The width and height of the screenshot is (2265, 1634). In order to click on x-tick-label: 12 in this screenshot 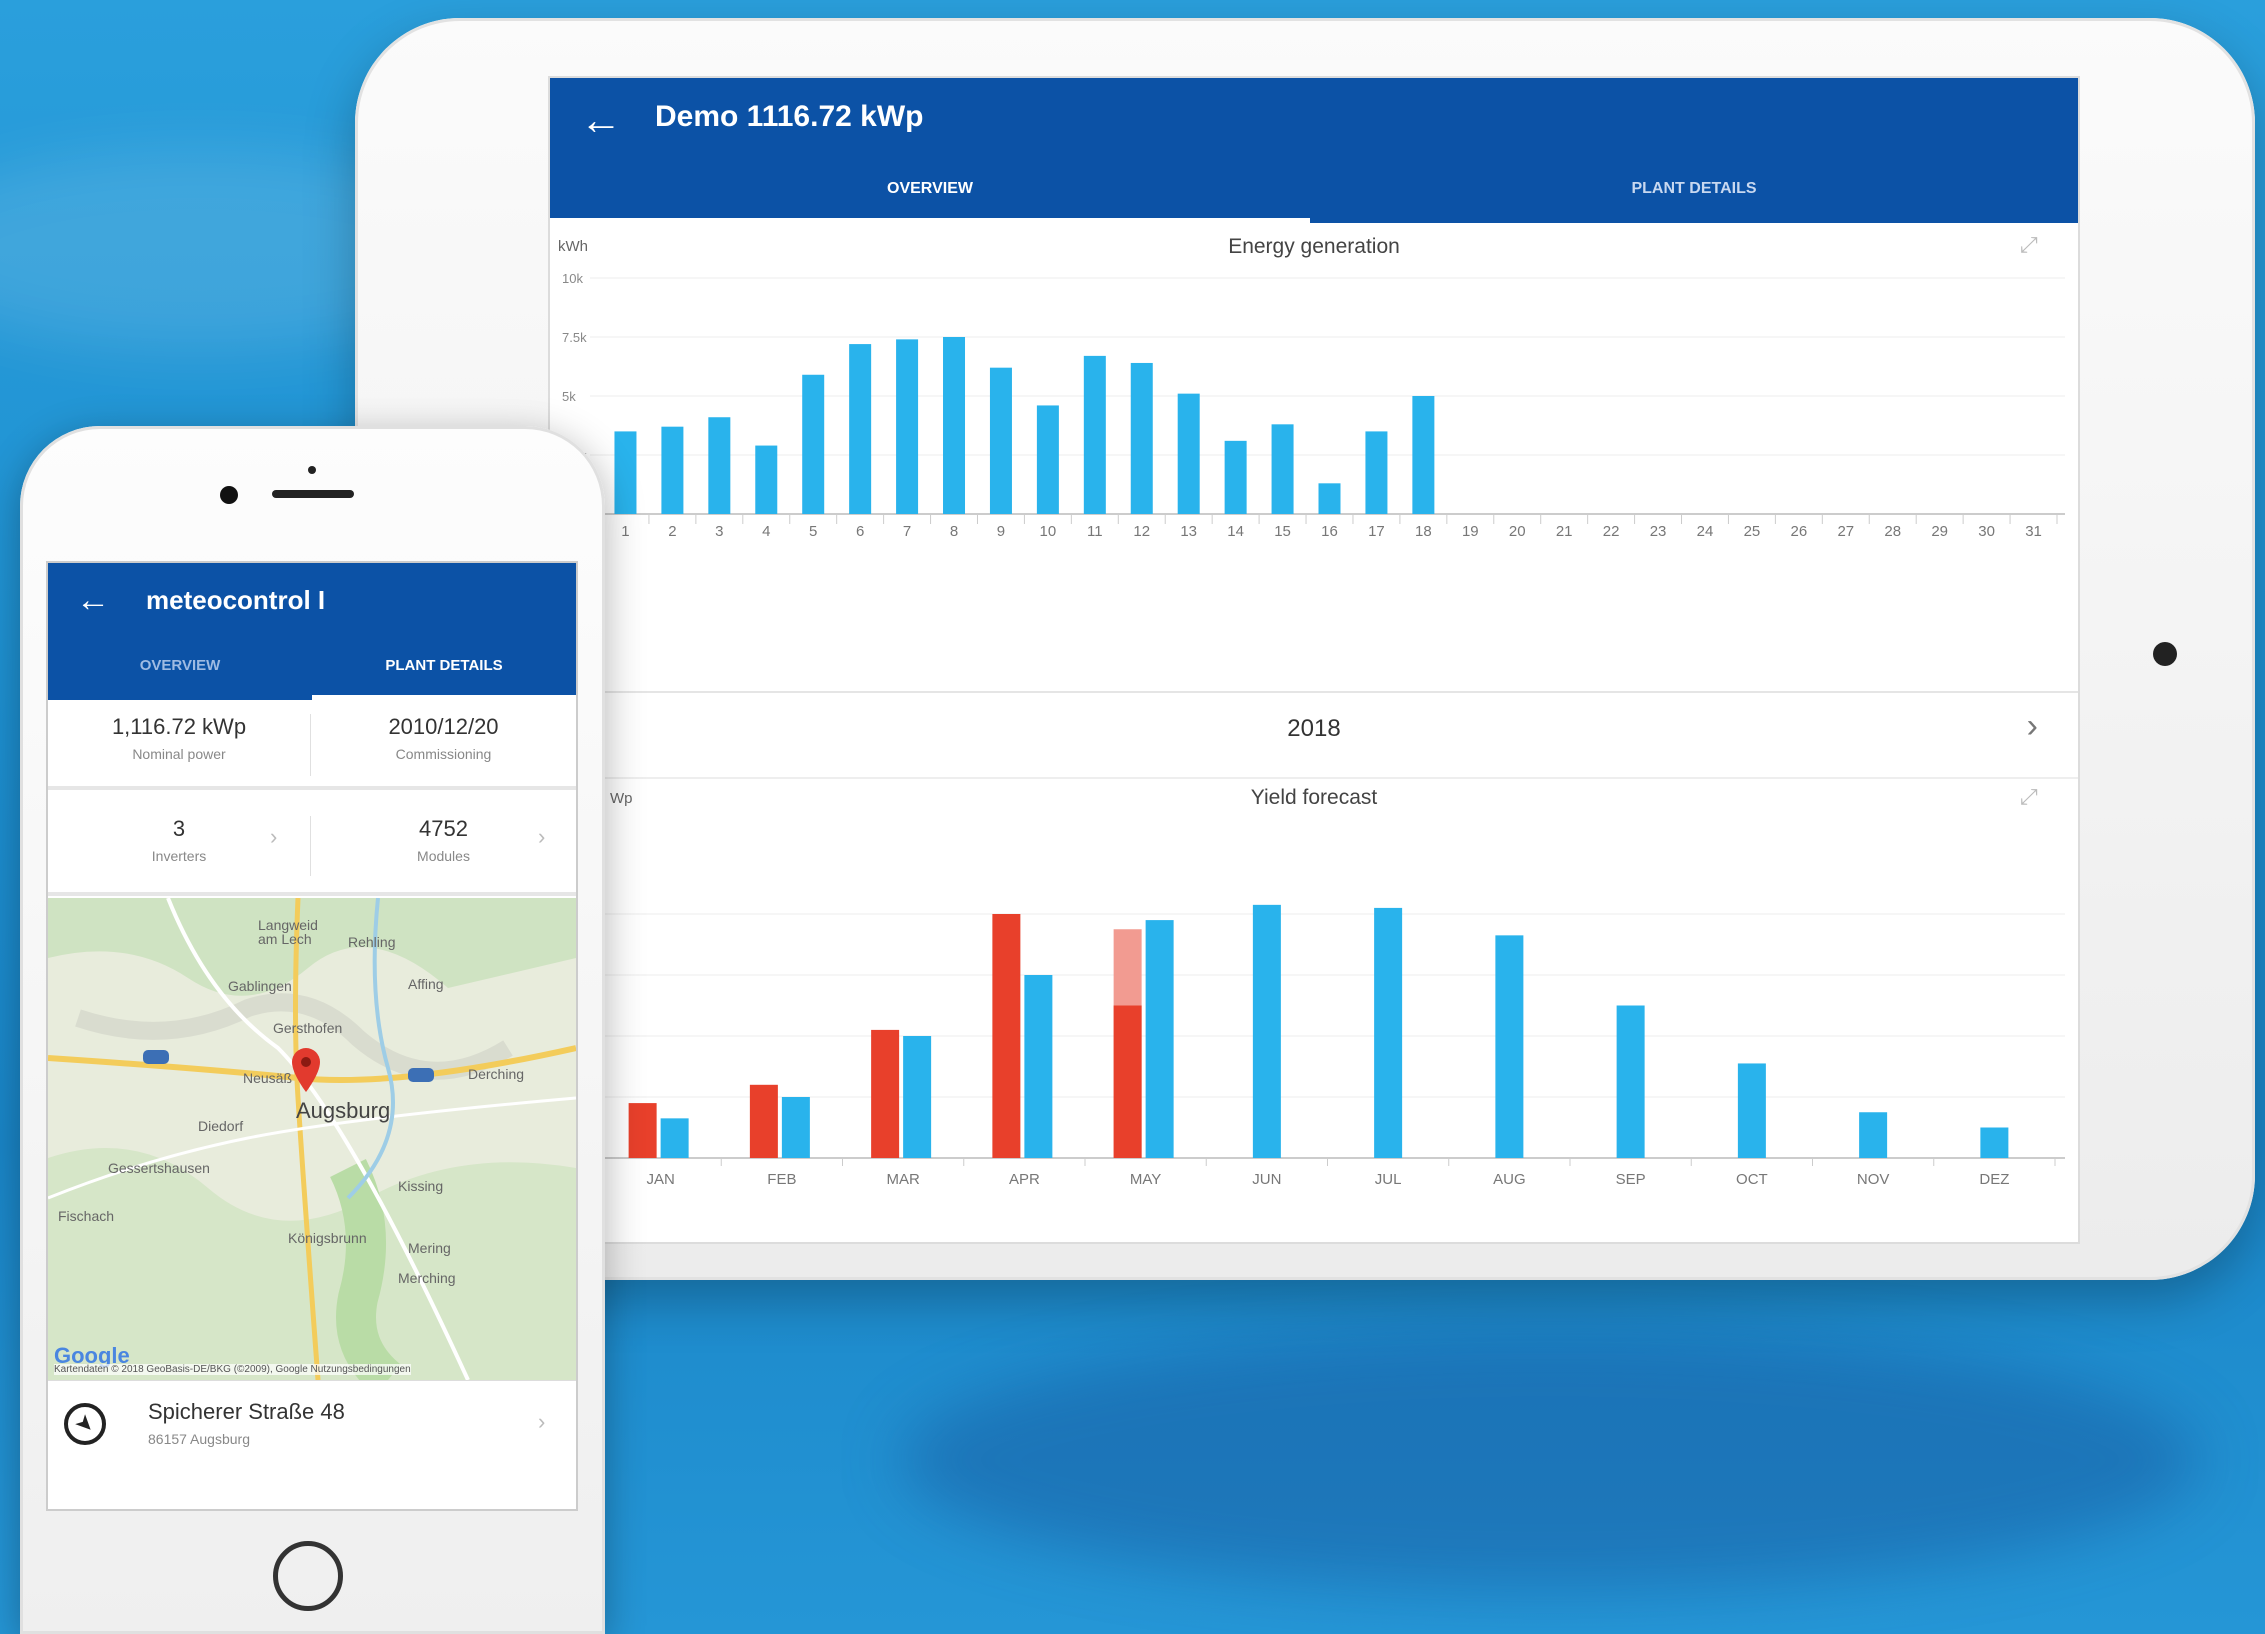, I will do `click(1141, 531)`.